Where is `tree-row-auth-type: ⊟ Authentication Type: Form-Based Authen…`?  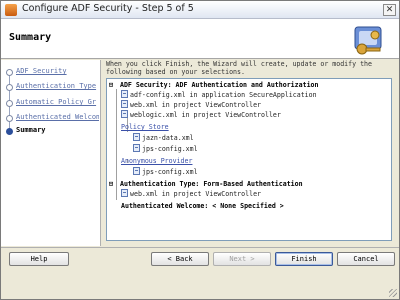
tree-row-auth-type: ⊟ Authentication Type: Form-Based Authen… is located at coordinates (206, 184).